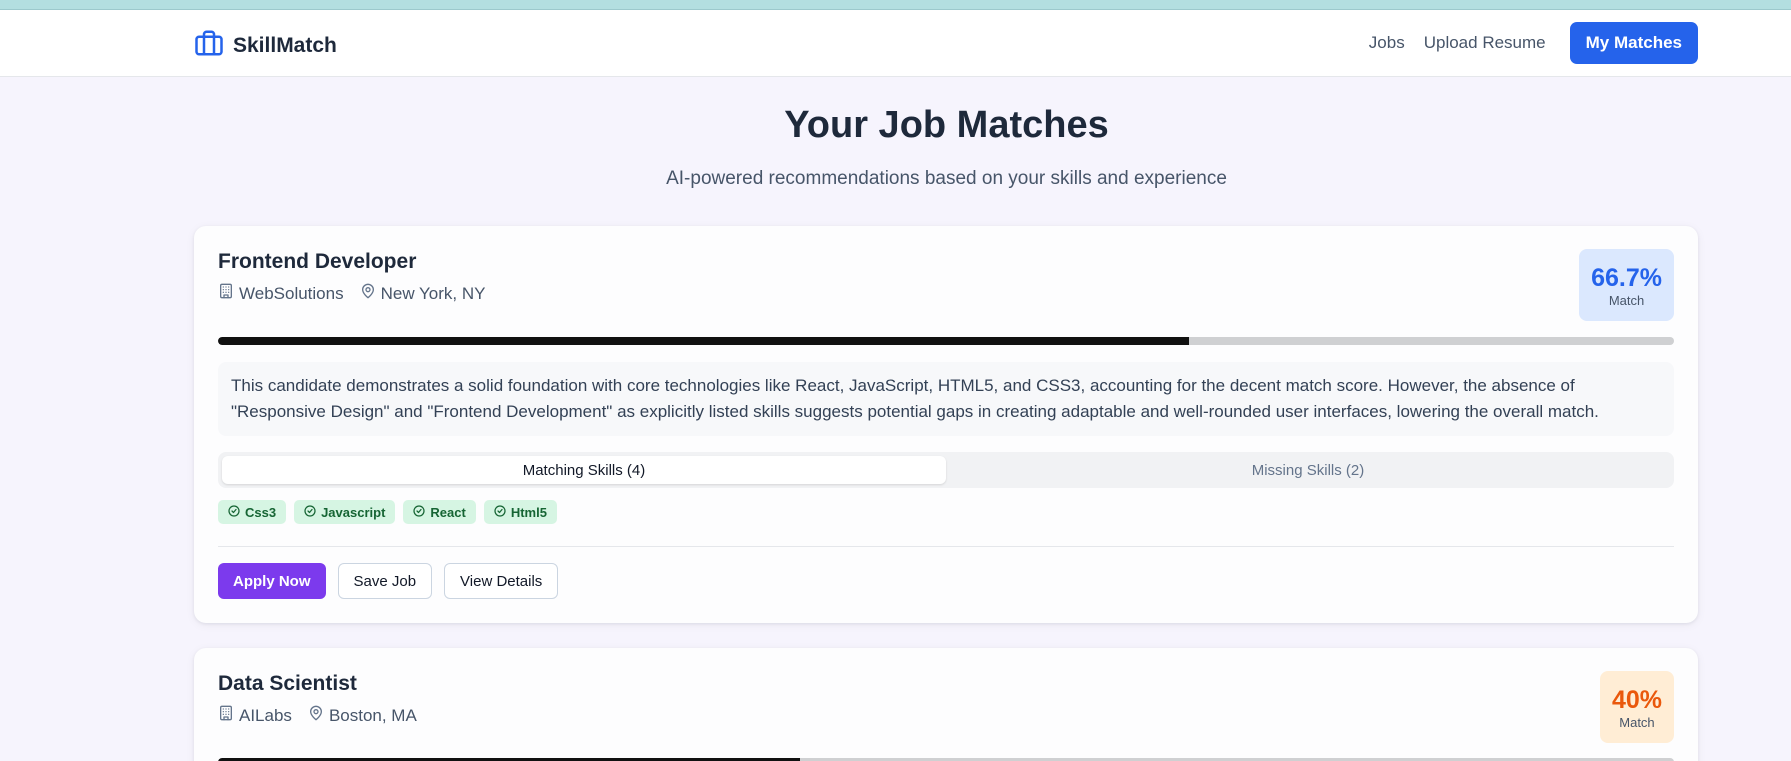 The height and width of the screenshot is (761, 1791). I want to click on match-progress-fill, so click(704, 341).